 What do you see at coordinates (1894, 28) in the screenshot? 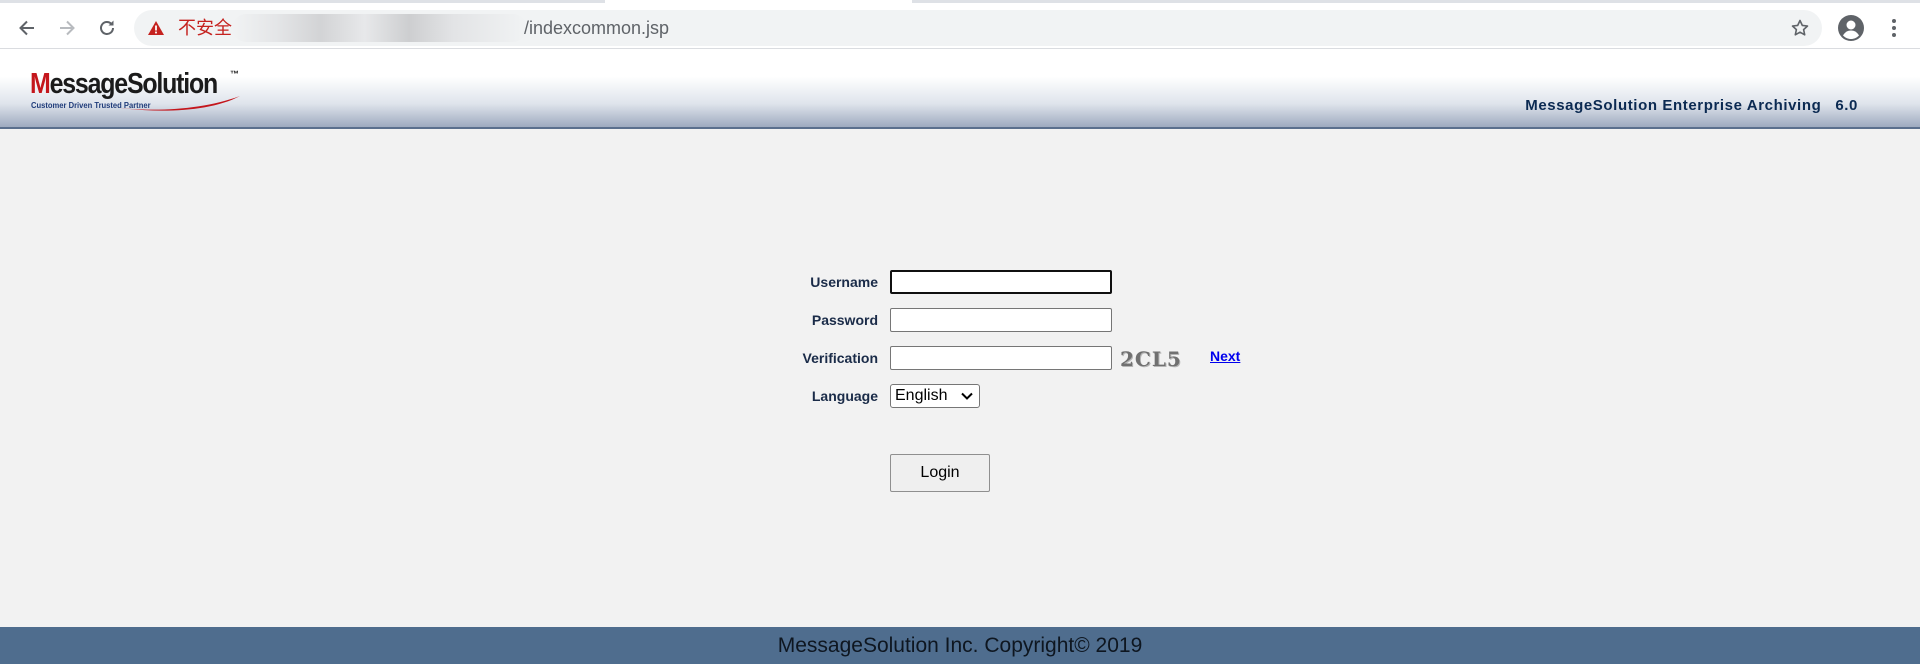
I see `menu-icon` at bounding box center [1894, 28].